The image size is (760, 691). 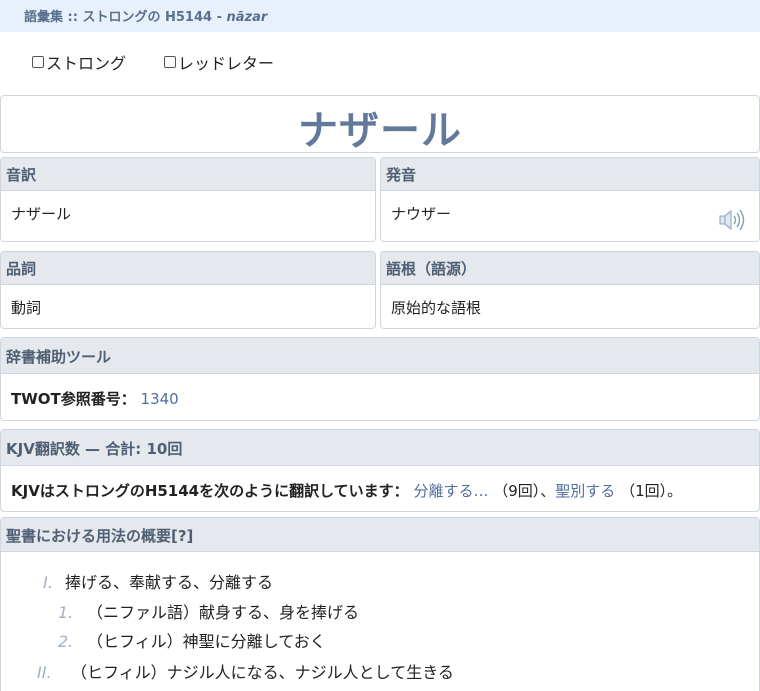 I want to click on kjv-count-separate: （9回）、, so click(x=524, y=491).